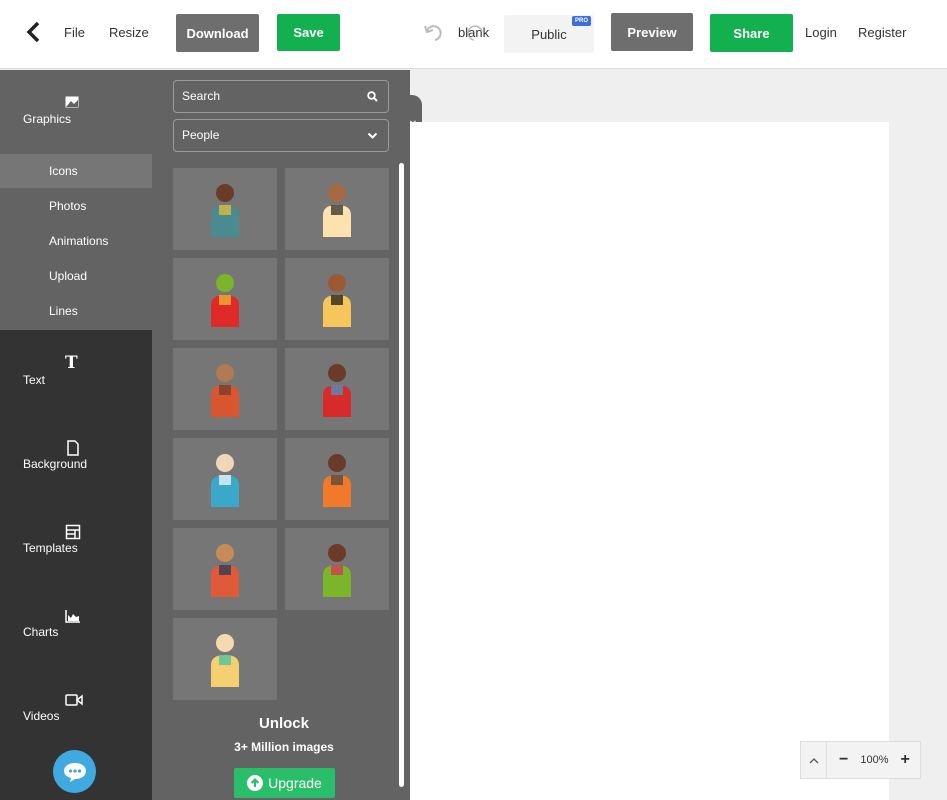 The width and height of the screenshot is (947, 800). Describe the element at coordinates (821, 32) in the screenshot. I see `login-link: Login` at that location.